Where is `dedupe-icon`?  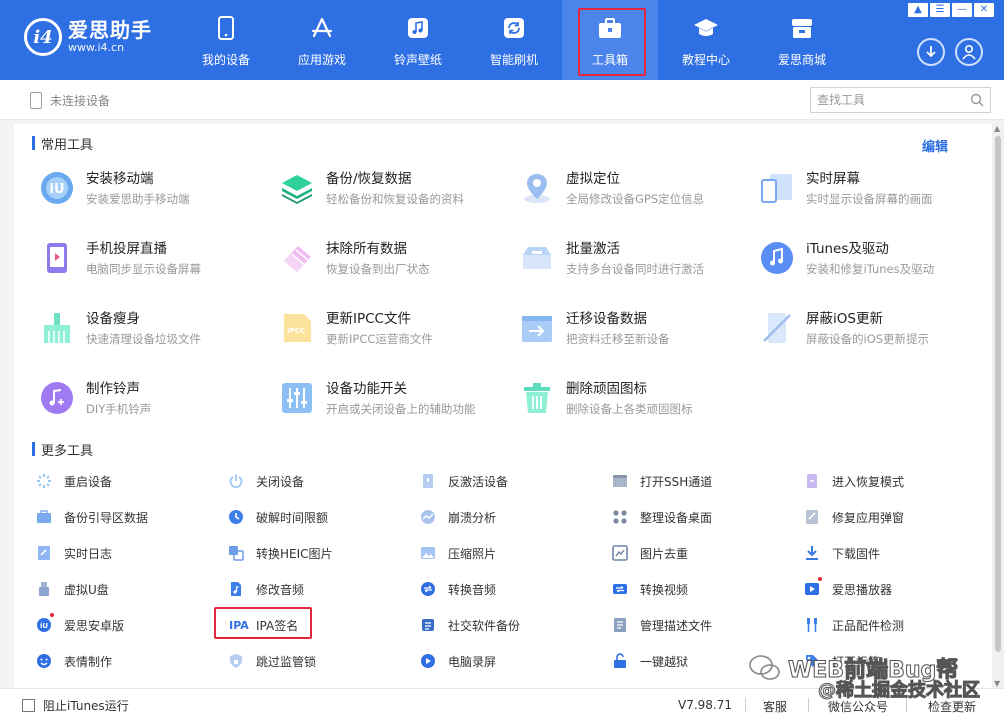
dedupe-icon is located at coordinates (620, 553).